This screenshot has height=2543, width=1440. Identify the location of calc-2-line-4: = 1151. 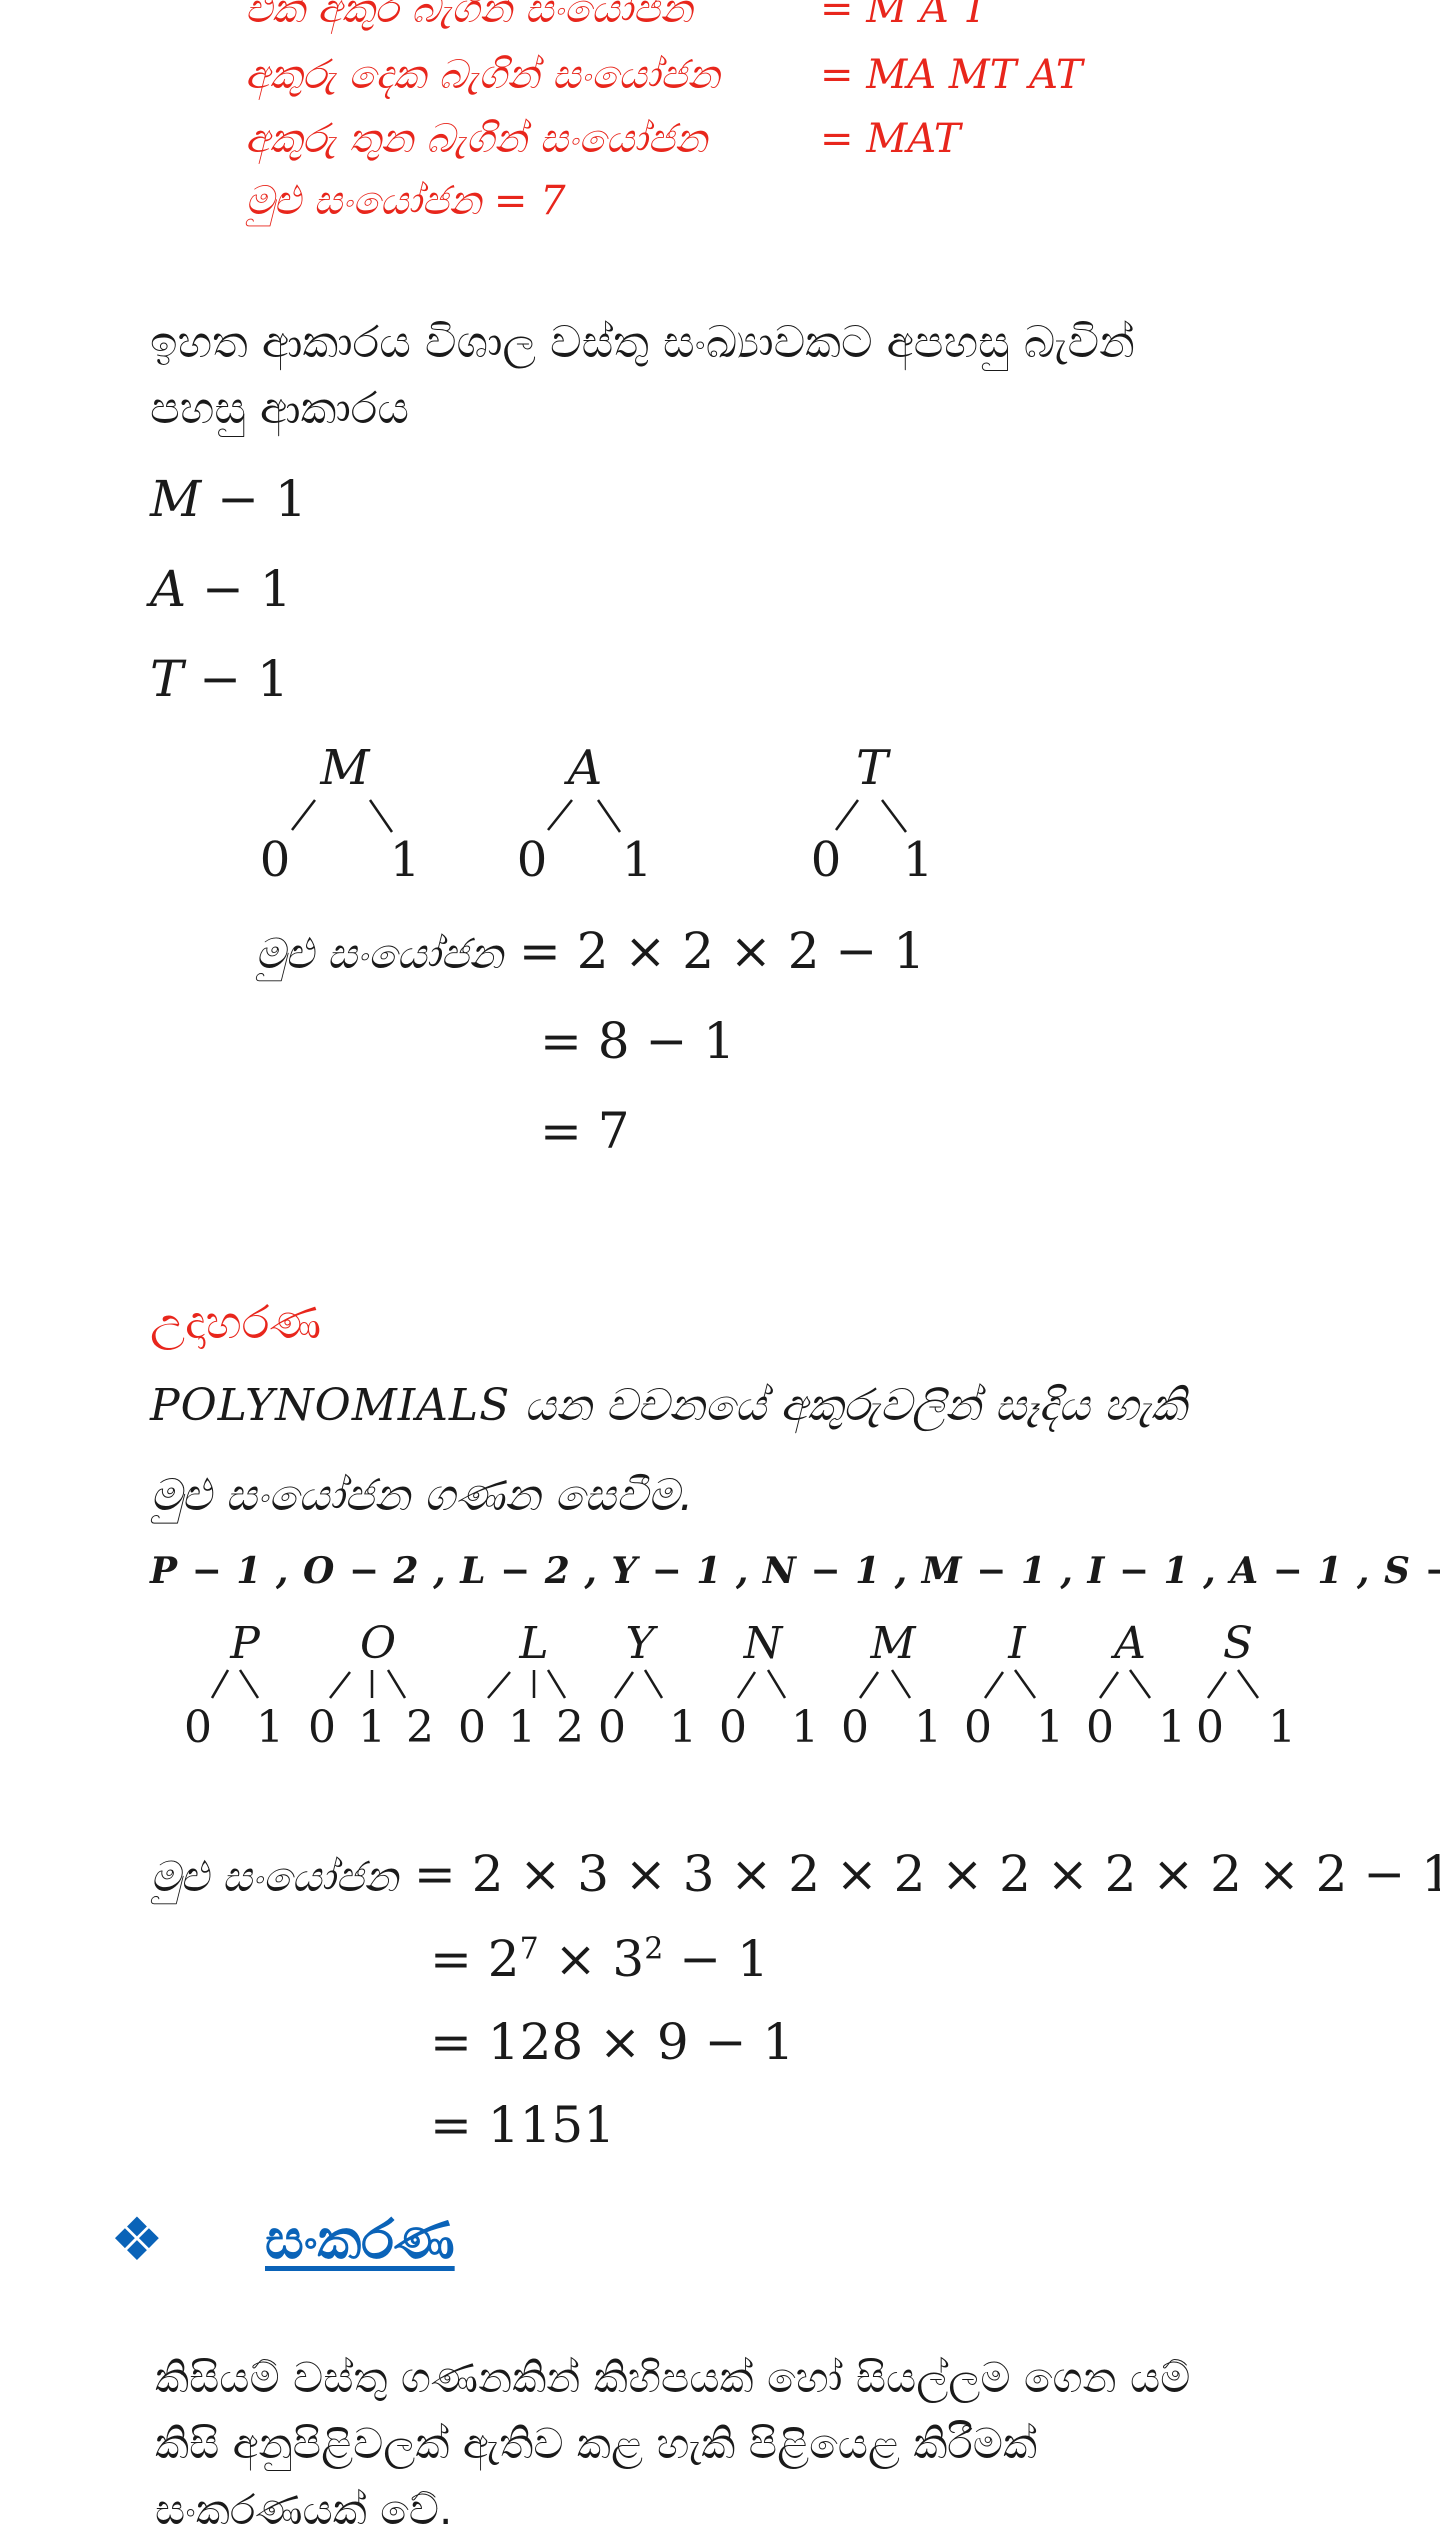
(523, 2125).